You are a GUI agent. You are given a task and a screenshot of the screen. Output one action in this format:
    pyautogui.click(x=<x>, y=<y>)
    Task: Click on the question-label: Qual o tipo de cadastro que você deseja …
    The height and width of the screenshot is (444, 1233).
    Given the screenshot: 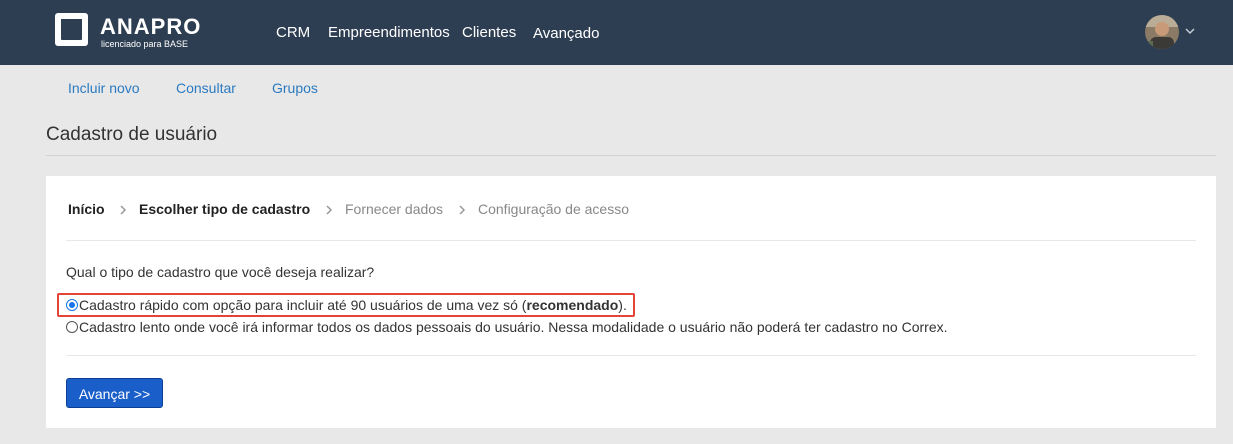 What is the action you would take?
    pyautogui.click(x=220, y=272)
    